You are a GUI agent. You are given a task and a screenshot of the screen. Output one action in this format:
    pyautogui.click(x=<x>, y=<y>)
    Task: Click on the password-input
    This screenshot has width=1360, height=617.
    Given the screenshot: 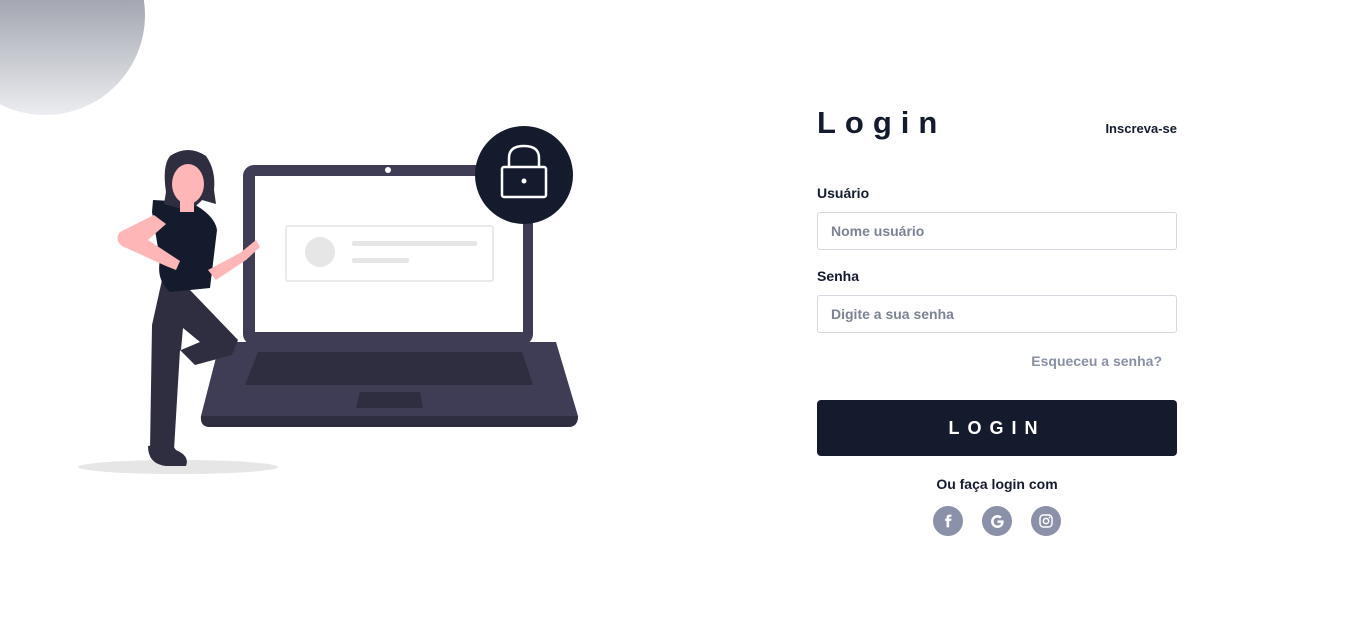 What is the action you would take?
    pyautogui.click(x=997, y=314)
    